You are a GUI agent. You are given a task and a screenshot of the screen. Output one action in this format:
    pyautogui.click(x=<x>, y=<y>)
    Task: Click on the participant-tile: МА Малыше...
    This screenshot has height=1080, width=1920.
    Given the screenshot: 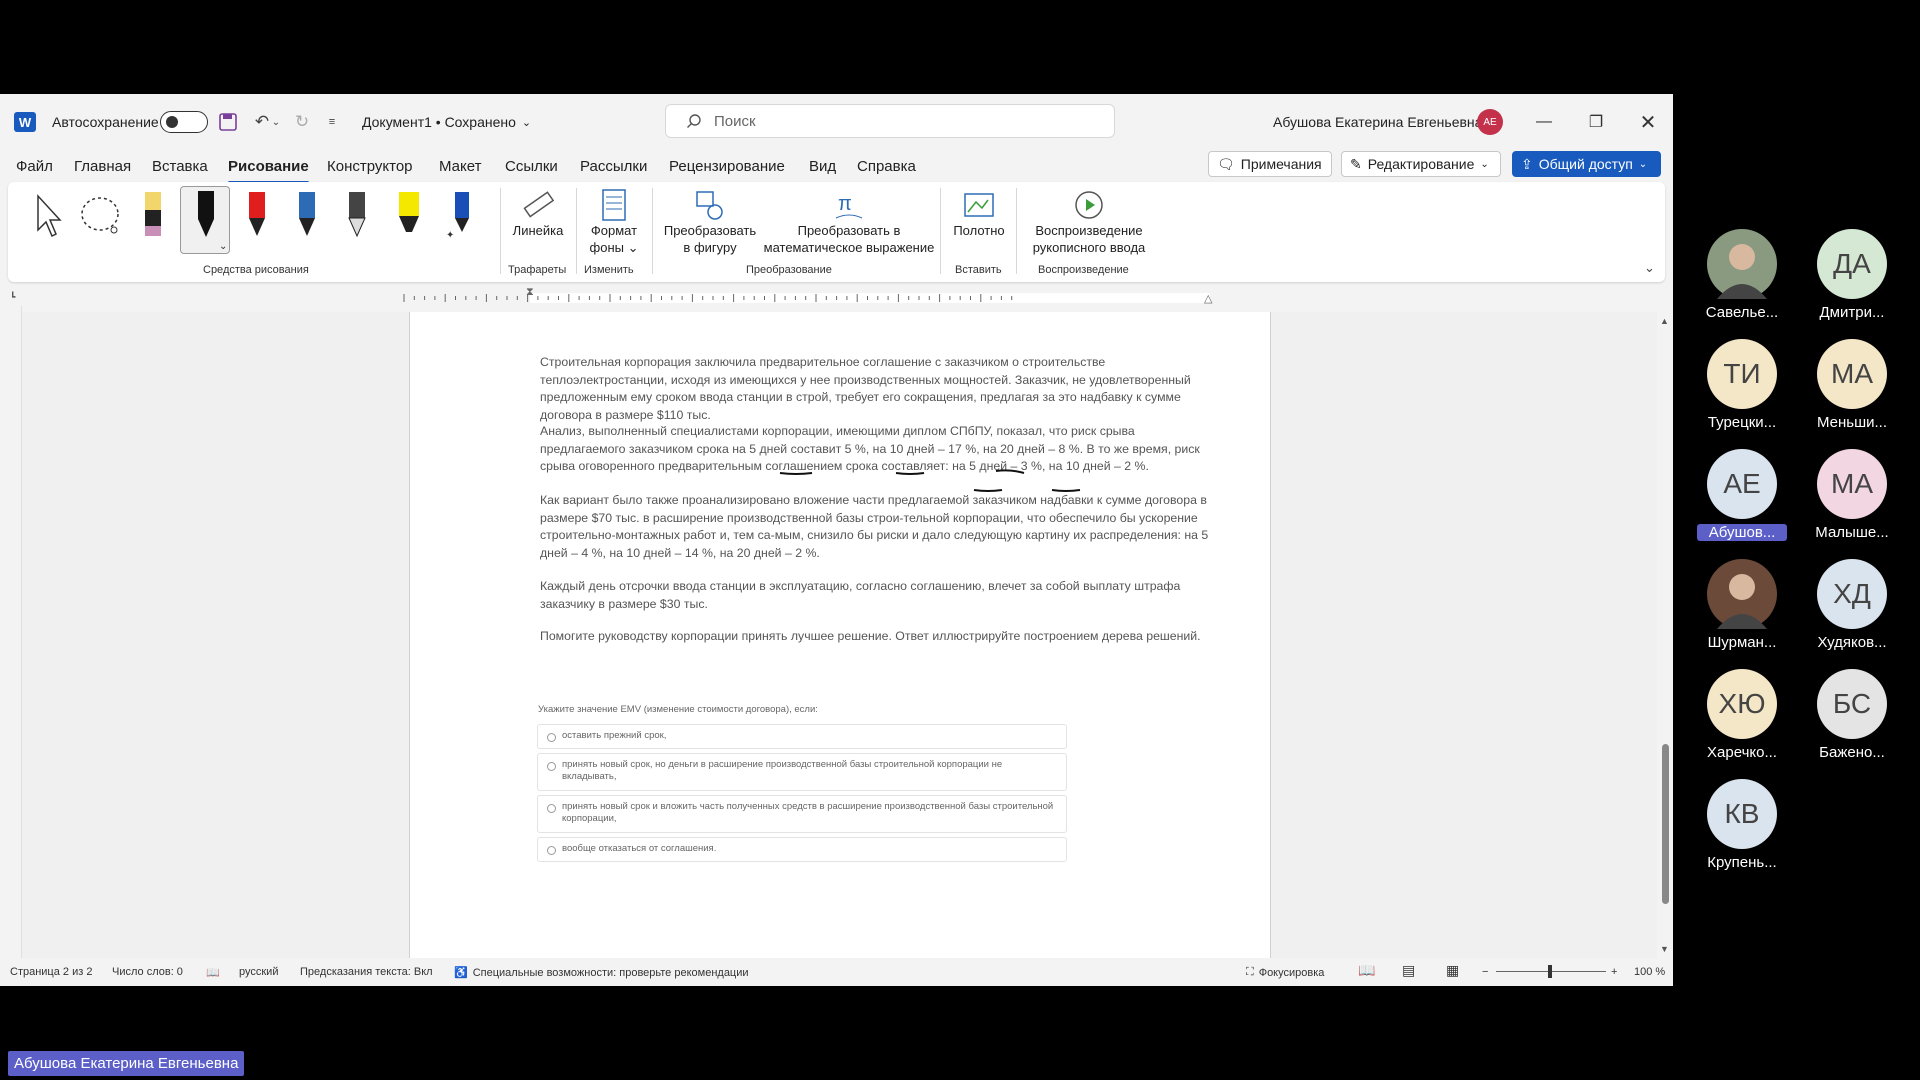 What is the action you would take?
    pyautogui.click(x=1852, y=499)
    